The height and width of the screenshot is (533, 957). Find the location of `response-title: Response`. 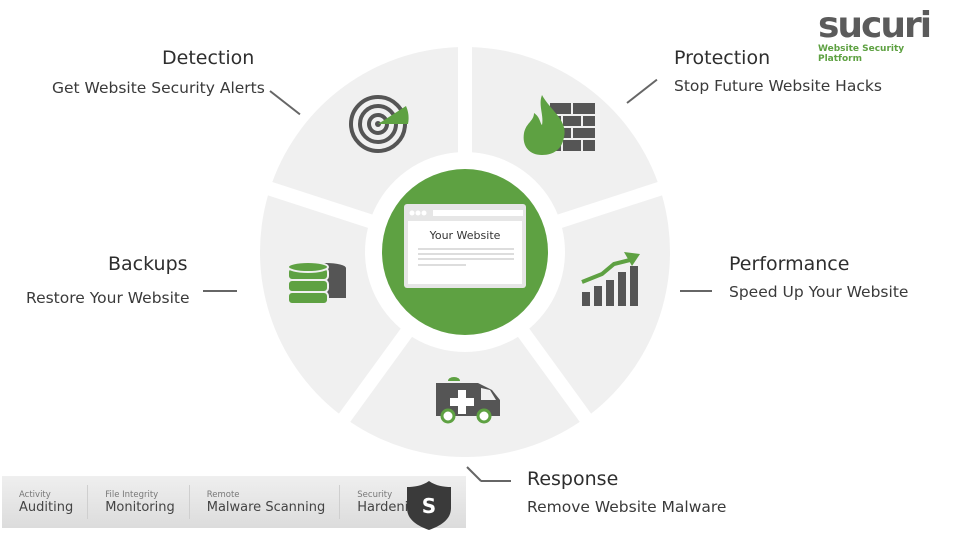

response-title: Response is located at coordinates (573, 479).